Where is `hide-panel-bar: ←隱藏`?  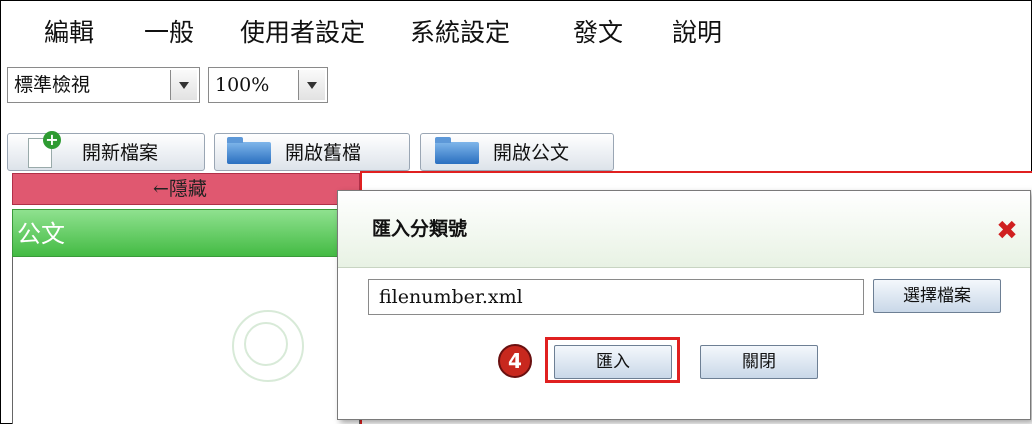
hide-panel-bar: ←隱藏 is located at coordinates (186, 189).